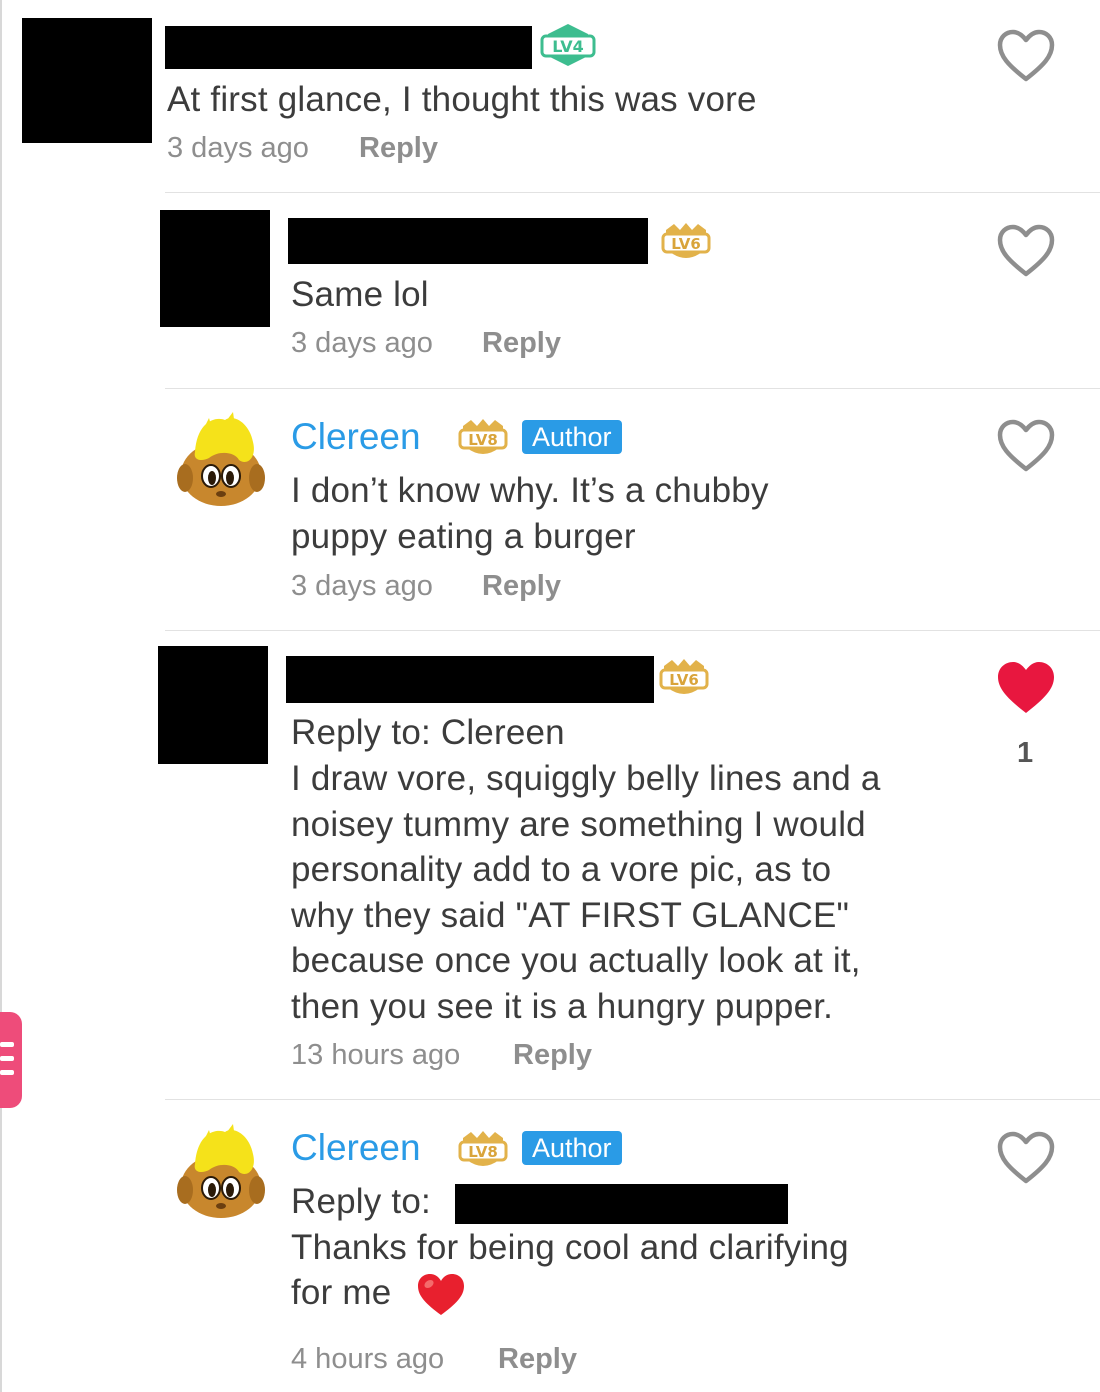  What do you see at coordinates (341, 1292) in the screenshot?
I see `comment-text-line: for me` at bounding box center [341, 1292].